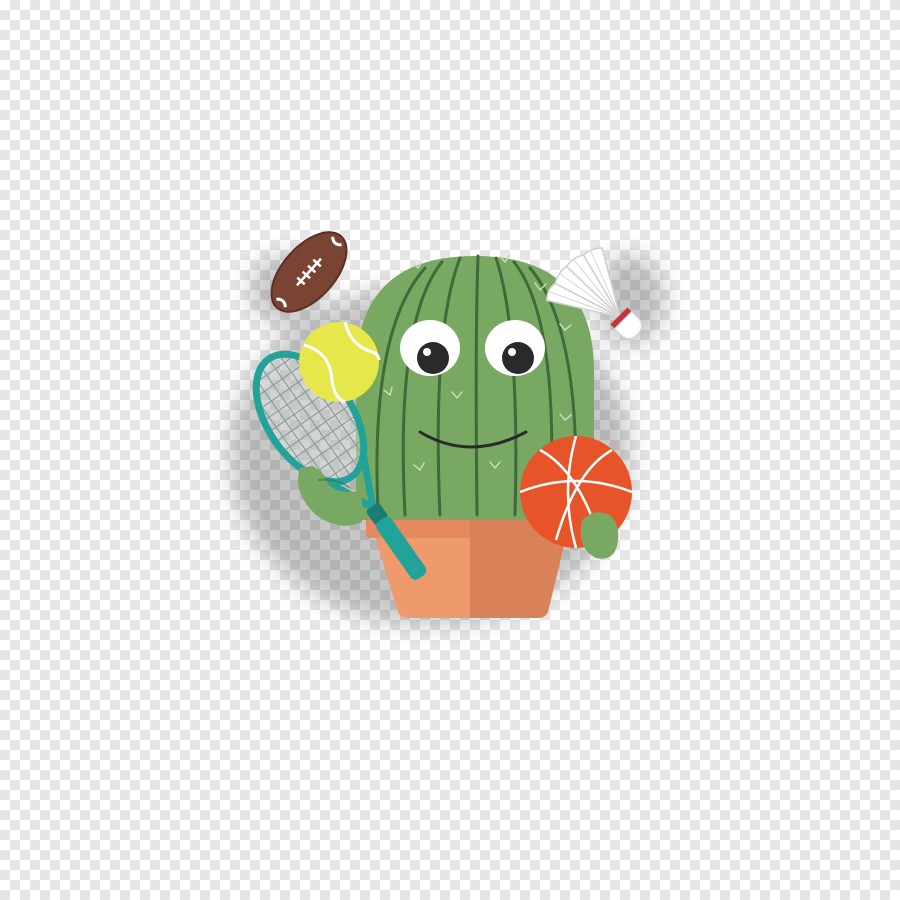 The width and height of the screenshot is (900, 900). I want to click on left-eye, so click(430, 348).